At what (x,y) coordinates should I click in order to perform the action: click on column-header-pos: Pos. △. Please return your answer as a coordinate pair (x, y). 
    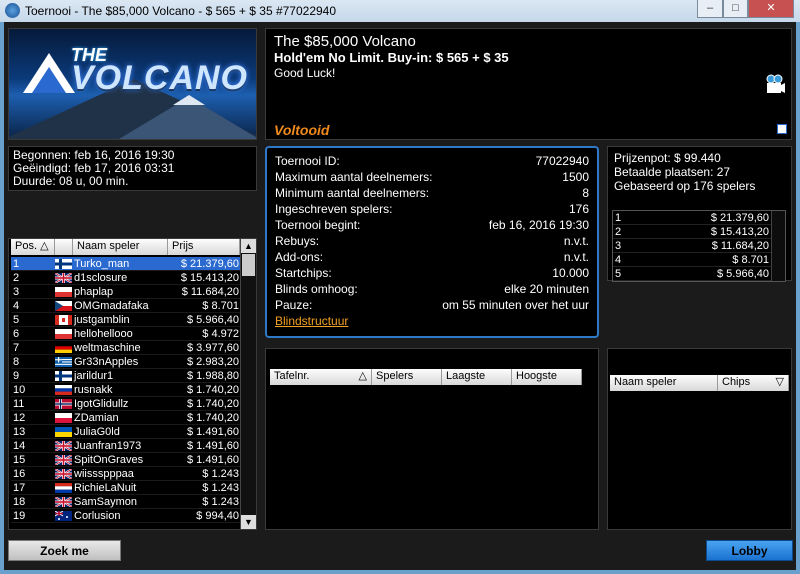
    Looking at the image, I should click on (33, 247).